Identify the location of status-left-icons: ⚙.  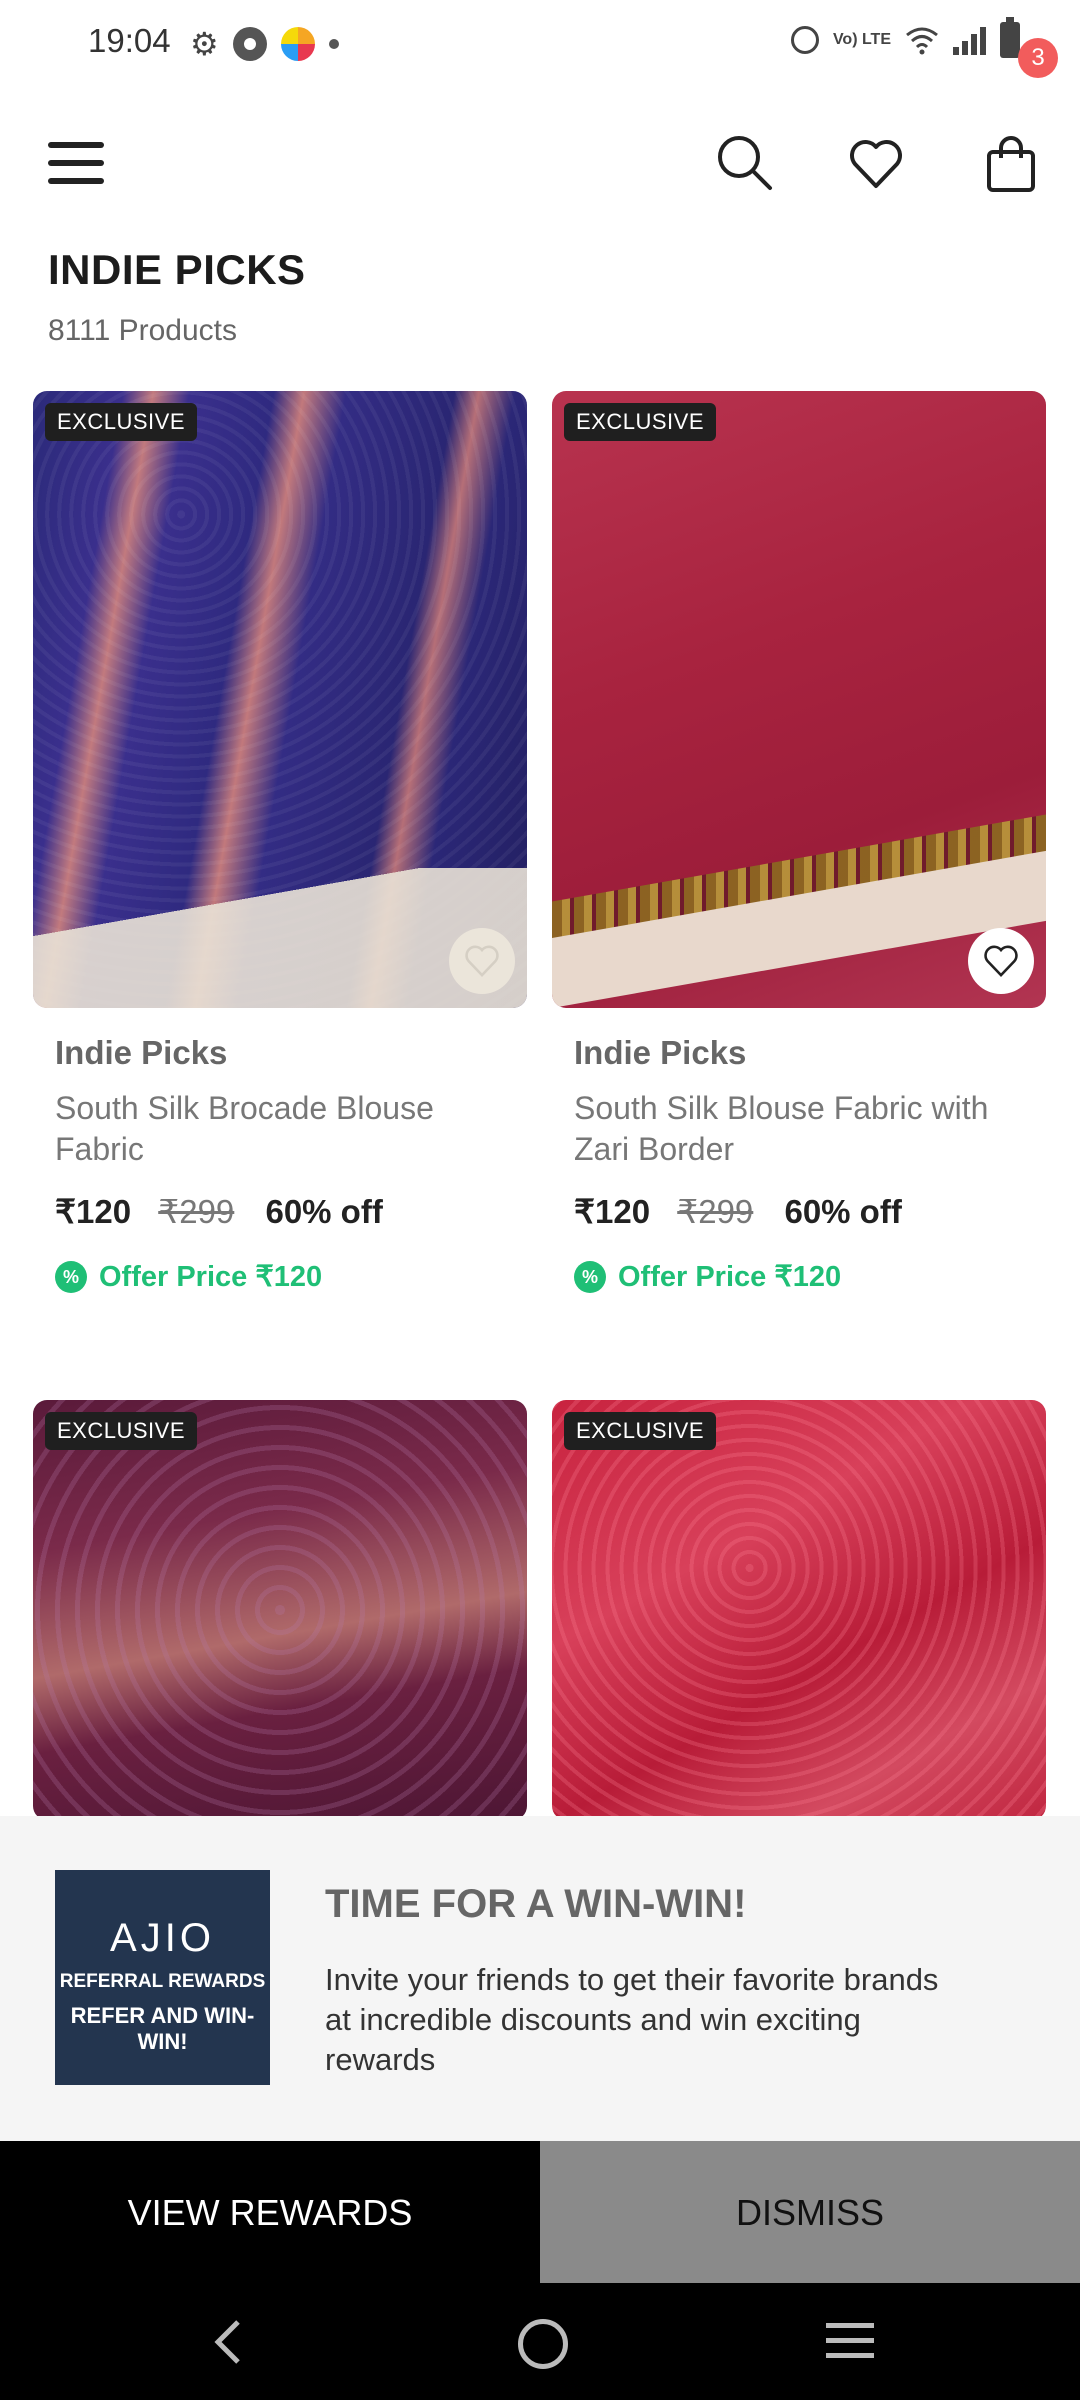
(264, 44).